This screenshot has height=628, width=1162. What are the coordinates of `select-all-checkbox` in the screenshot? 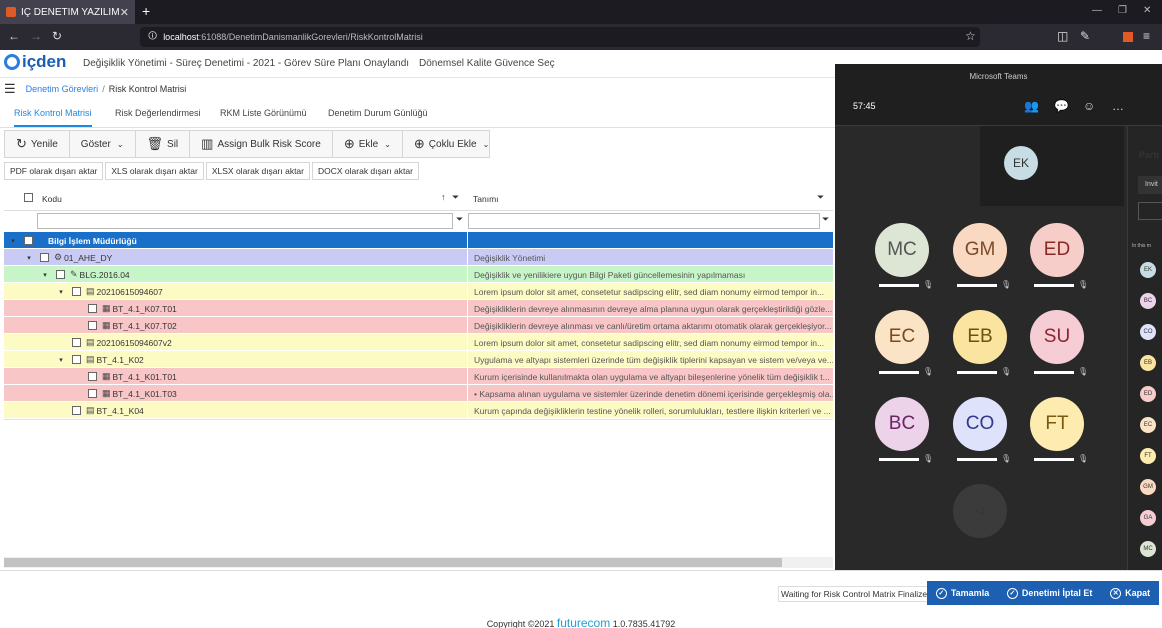 It's located at (28, 197).